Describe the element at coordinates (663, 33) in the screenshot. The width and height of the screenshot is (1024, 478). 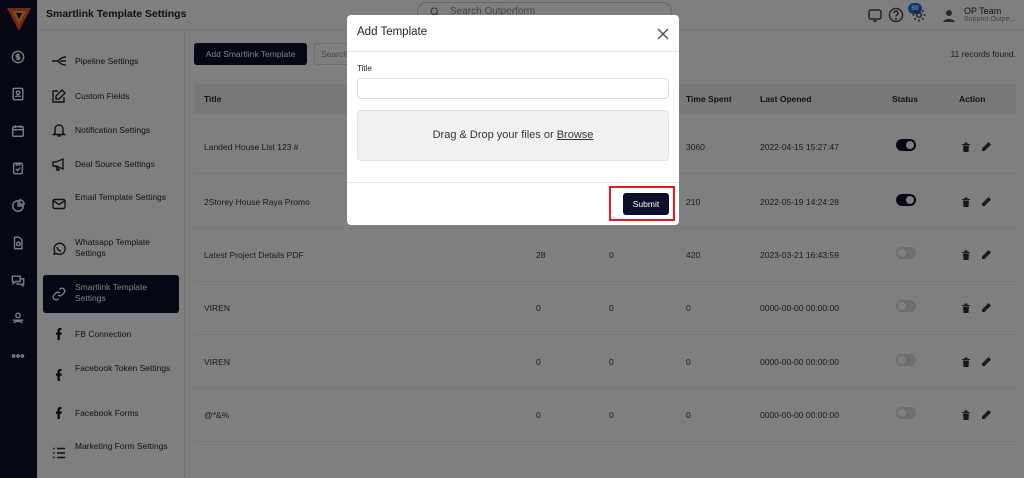
I see `close-icon` at that location.